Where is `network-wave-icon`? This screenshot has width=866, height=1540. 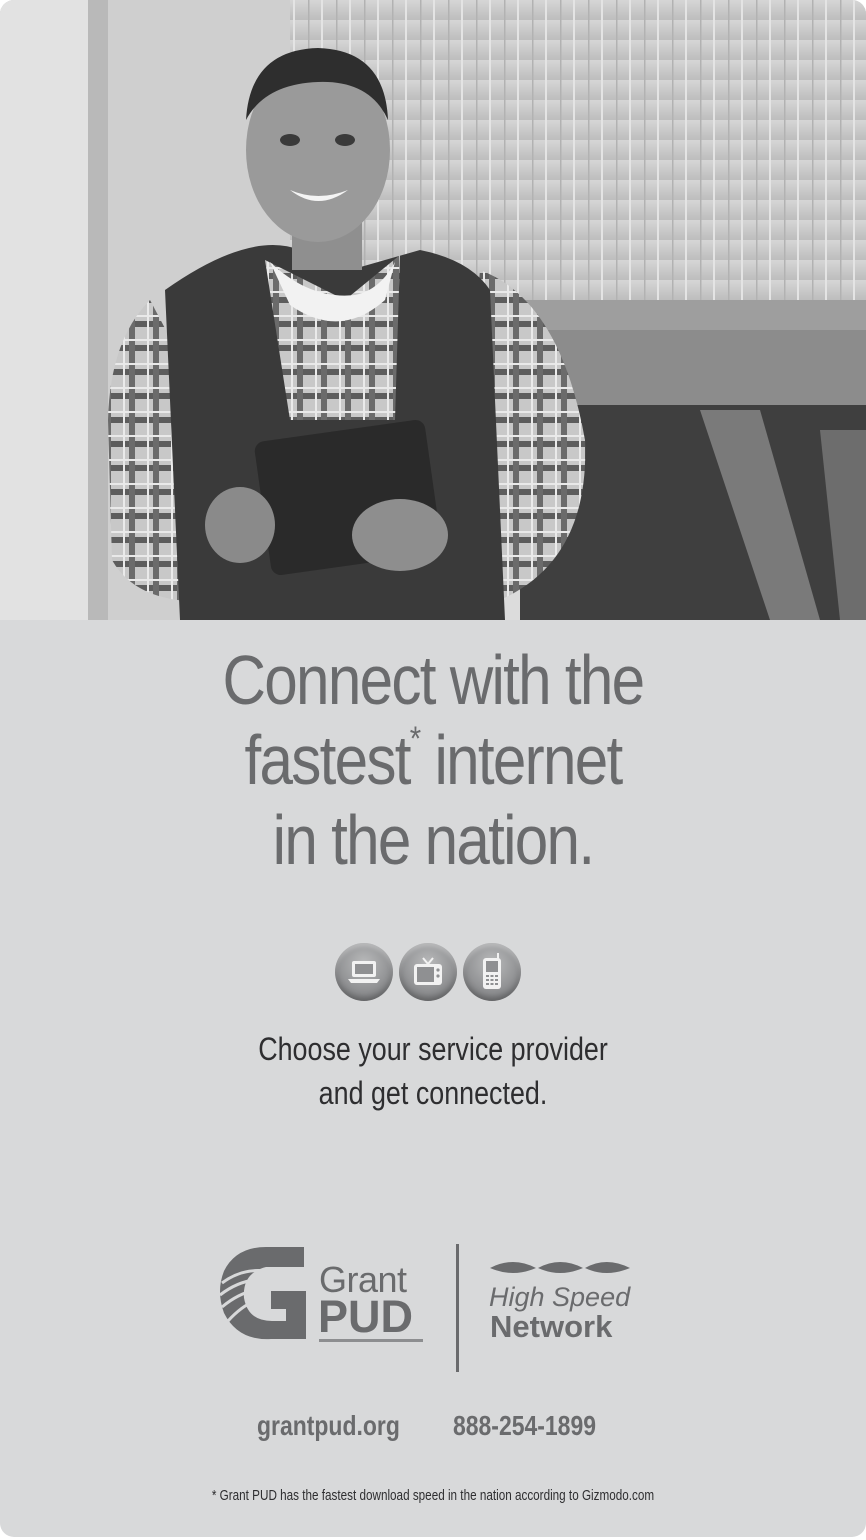
network-wave-icon is located at coordinates (560, 1267).